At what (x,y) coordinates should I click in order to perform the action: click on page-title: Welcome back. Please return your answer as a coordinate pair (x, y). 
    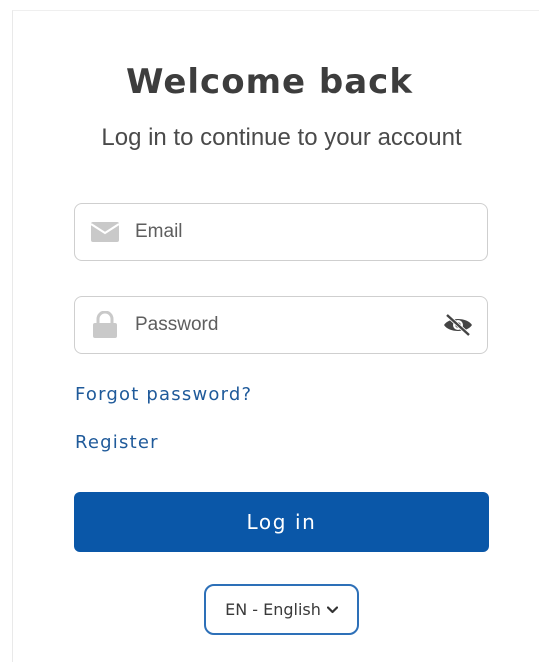
    Looking at the image, I should click on (269, 82).